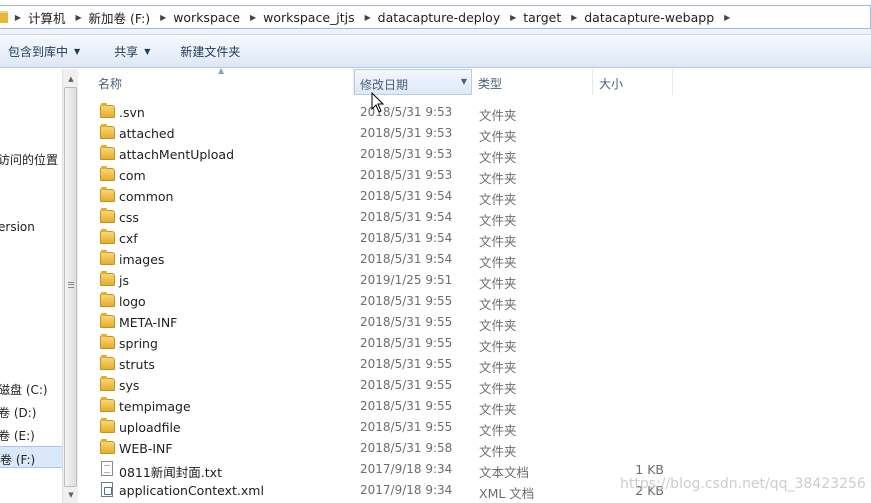  I want to click on navigation-scrollbar: ▲ ▼, so click(70, 286).